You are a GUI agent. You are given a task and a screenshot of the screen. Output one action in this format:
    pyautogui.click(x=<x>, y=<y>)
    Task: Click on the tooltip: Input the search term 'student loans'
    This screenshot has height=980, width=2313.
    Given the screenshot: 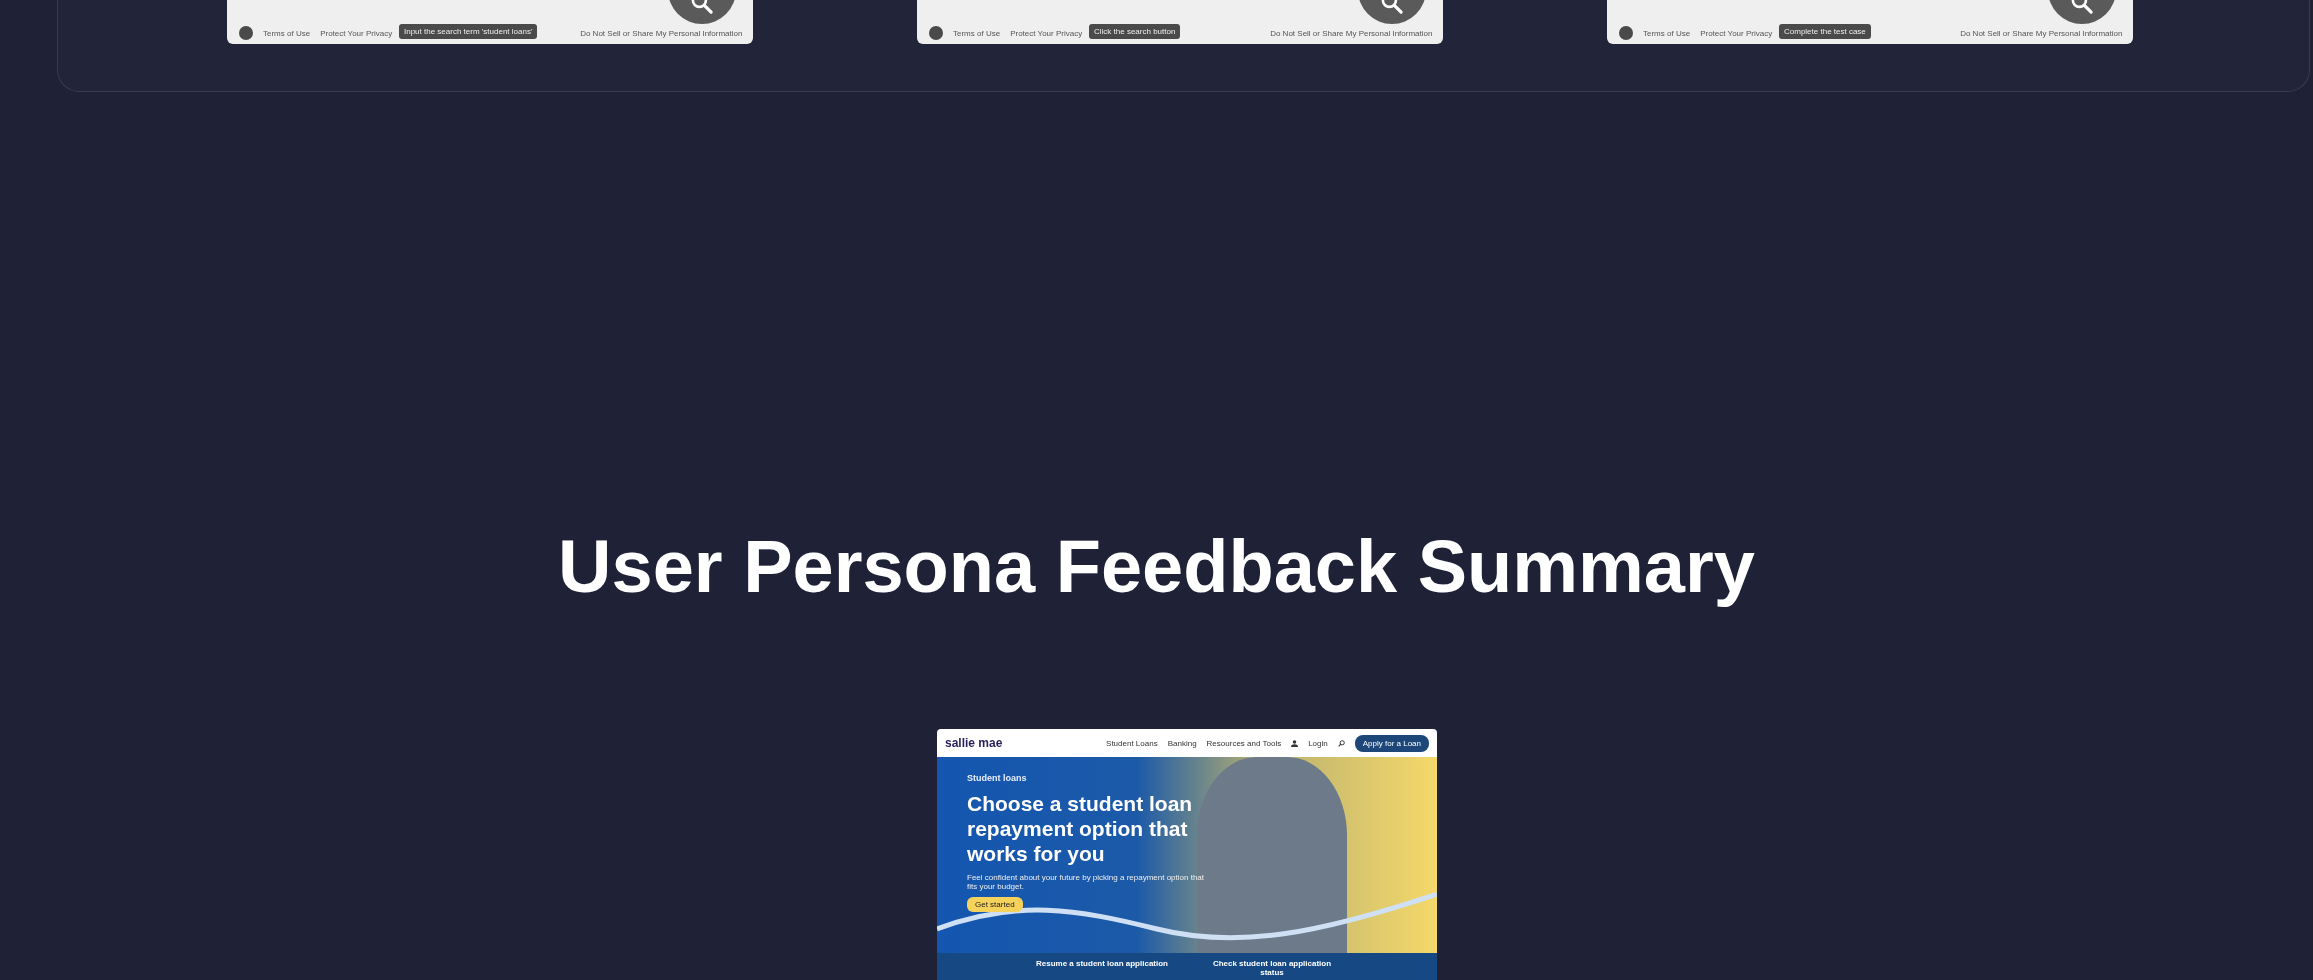 What is the action you would take?
    pyautogui.click(x=468, y=31)
    